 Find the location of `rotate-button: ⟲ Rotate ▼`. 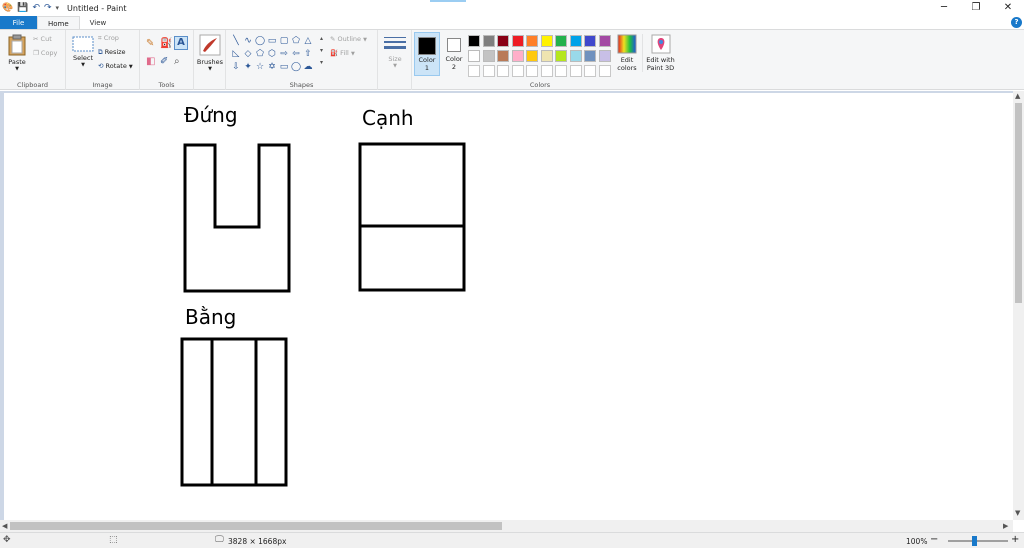

rotate-button: ⟲ Rotate ▼ is located at coordinates (115, 66).